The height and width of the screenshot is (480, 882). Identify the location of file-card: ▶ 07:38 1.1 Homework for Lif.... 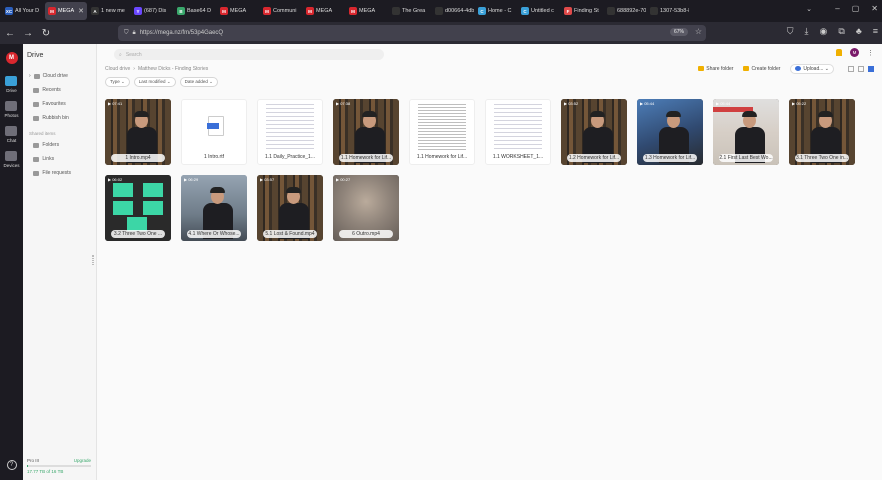
(366, 132).